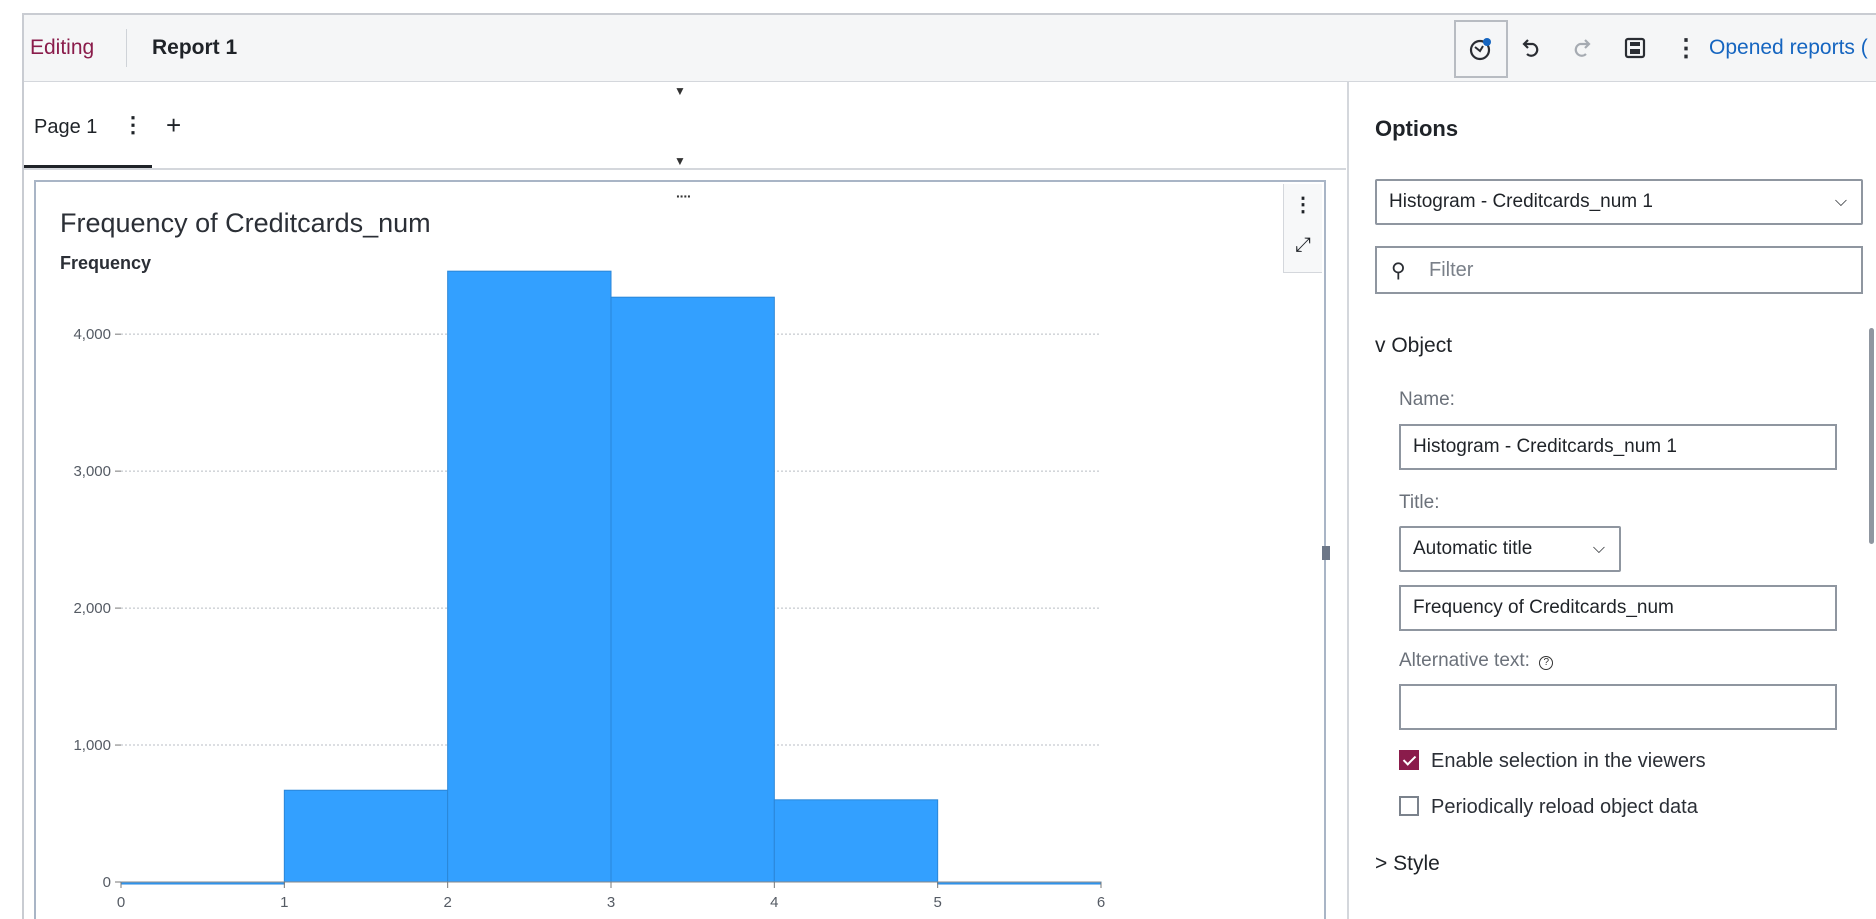  I want to click on accessibility-check-icon, so click(1481, 49).